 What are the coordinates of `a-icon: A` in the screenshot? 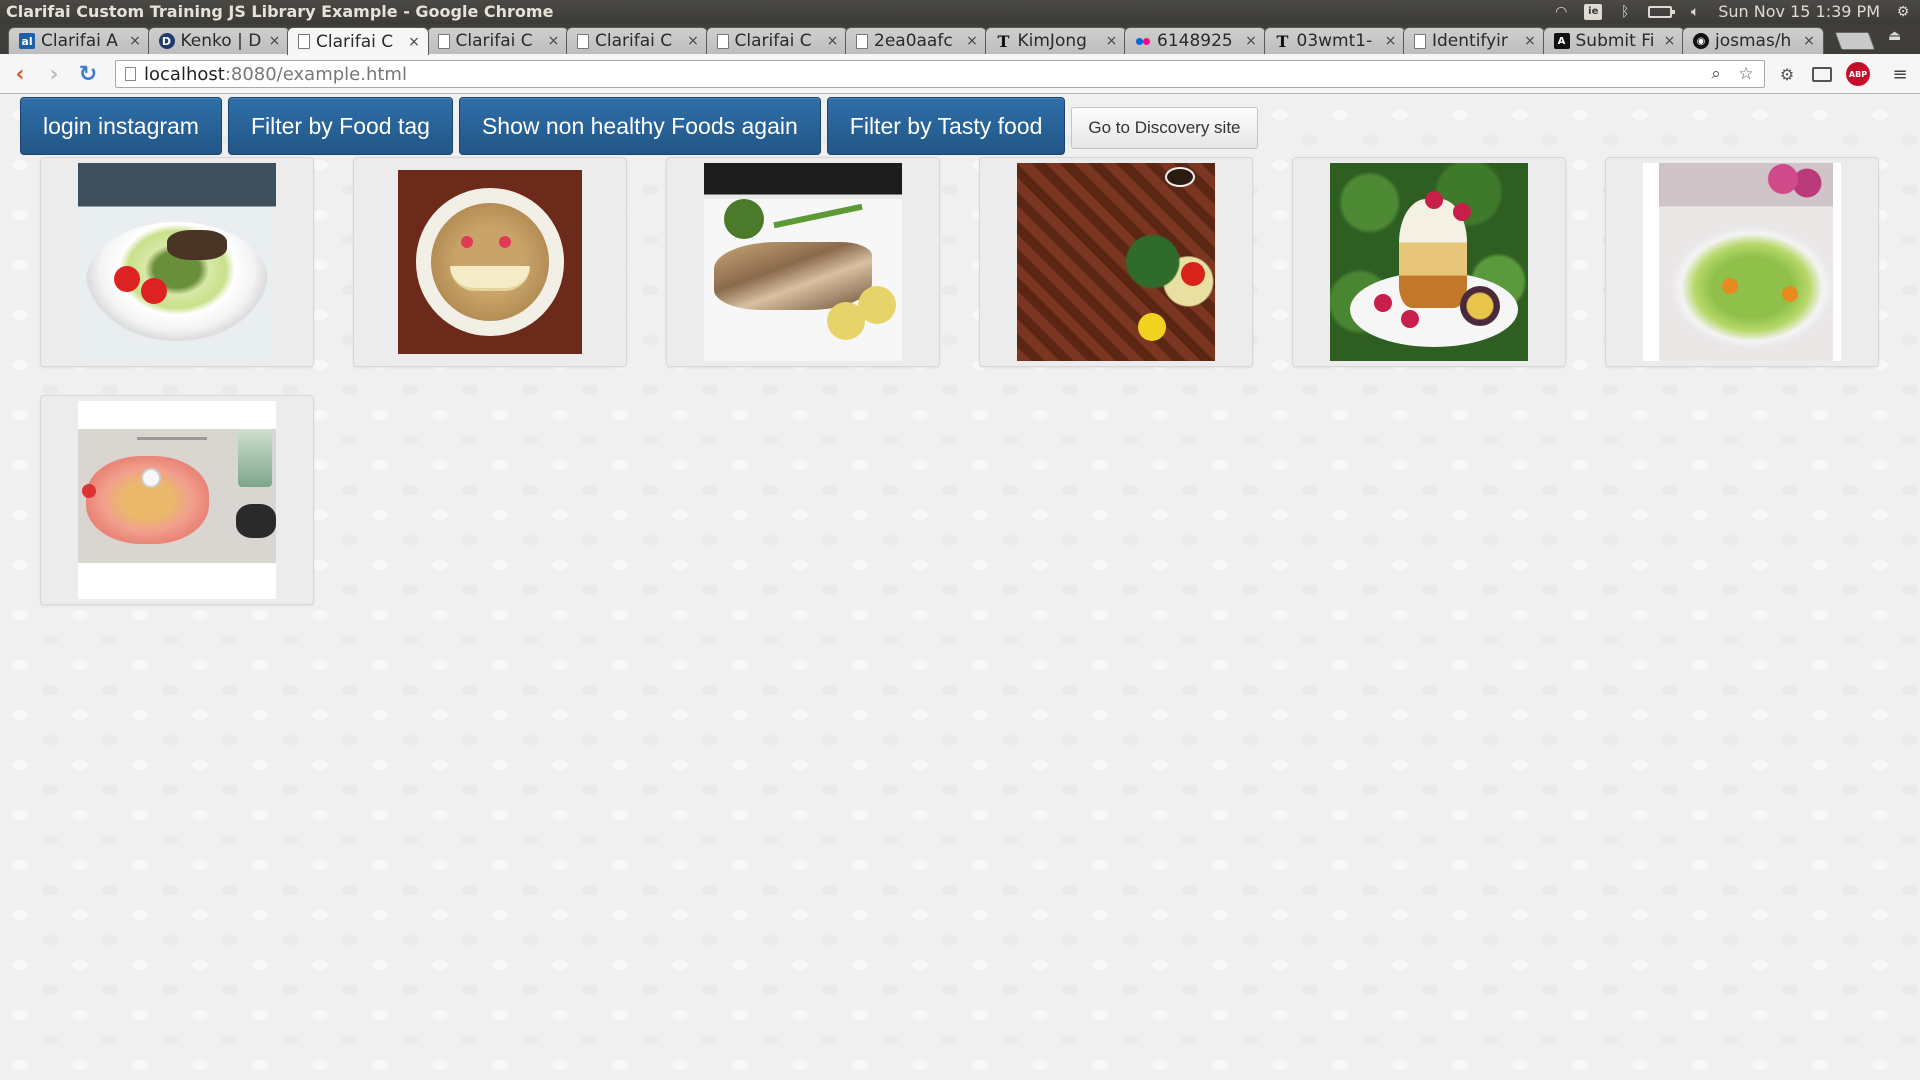 It's located at (1561, 41).